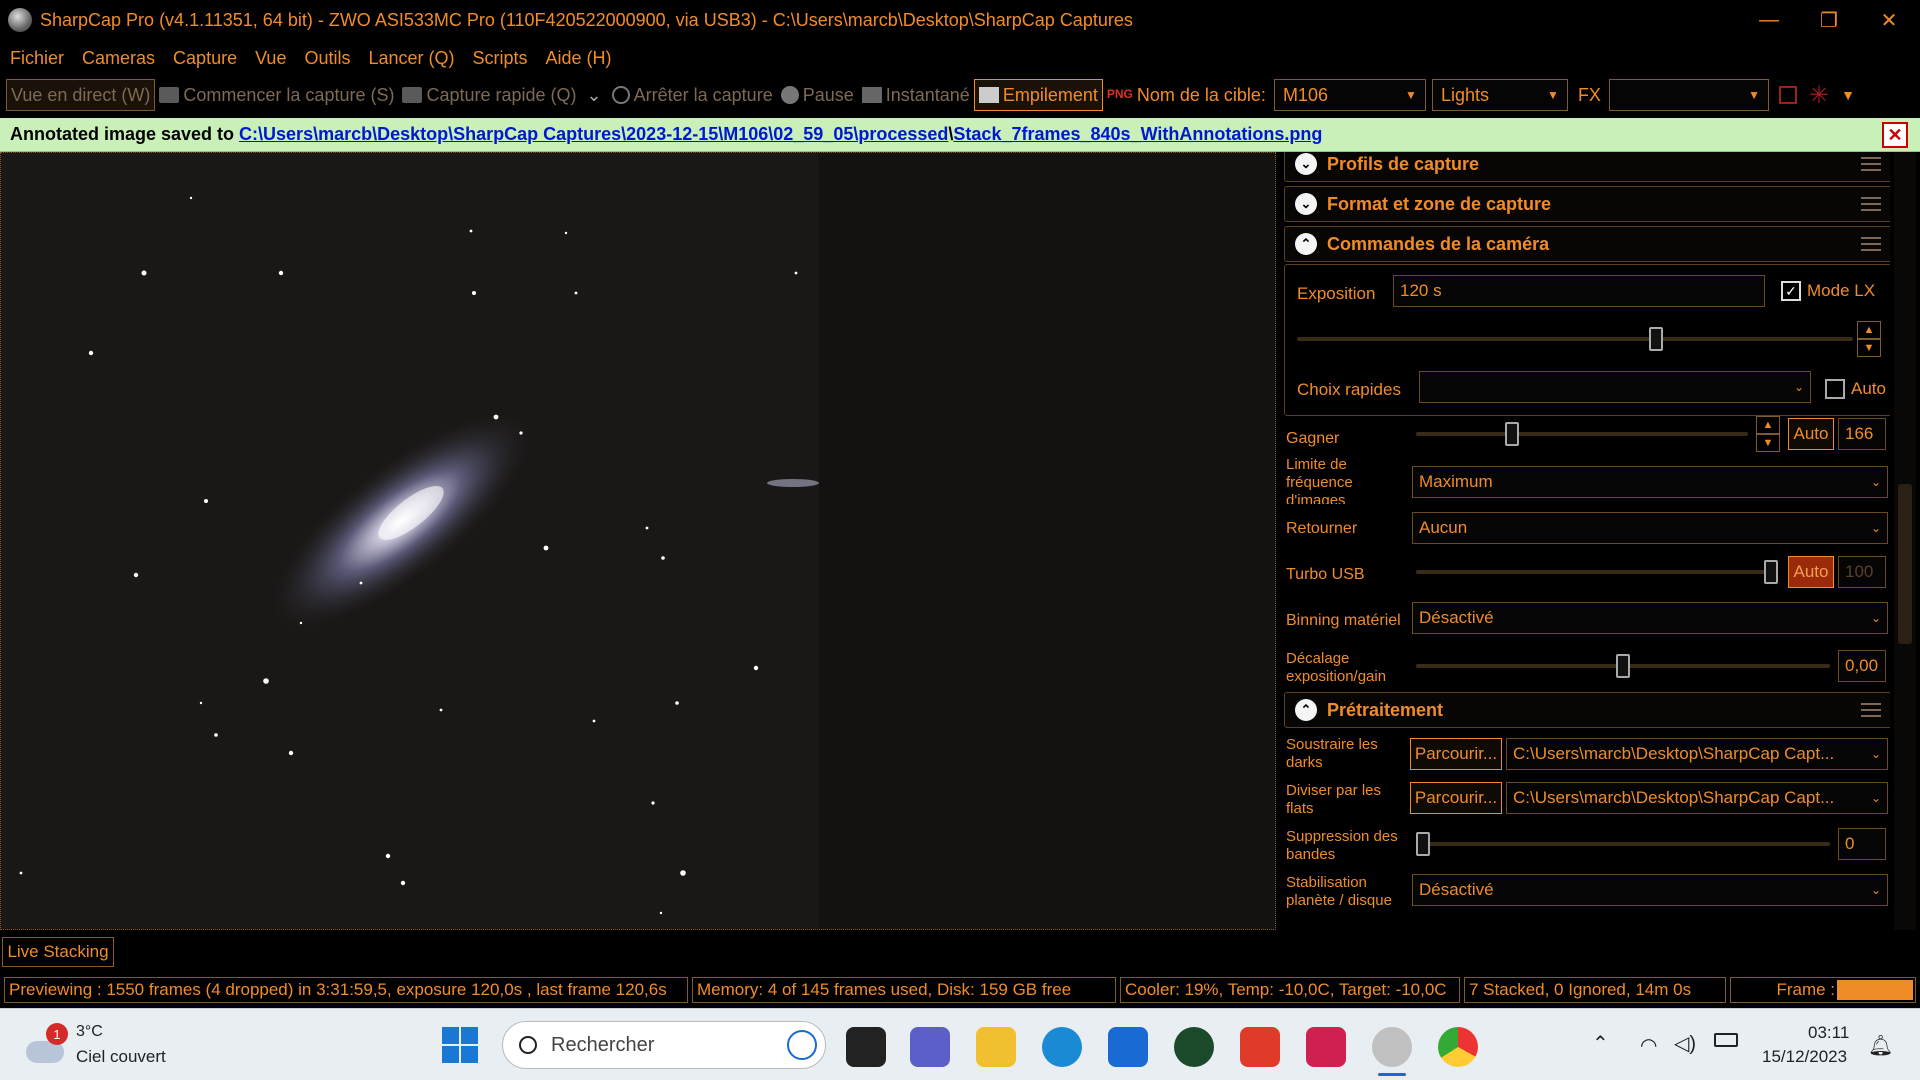  I want to click on offset-value: 0,00, so click(1862, 666).